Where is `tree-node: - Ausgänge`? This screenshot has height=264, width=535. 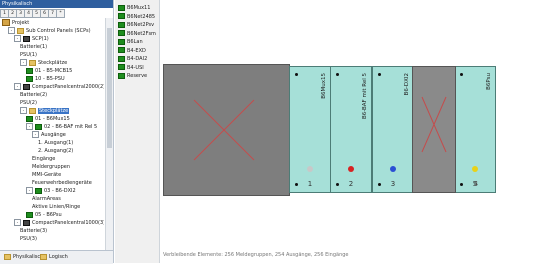 tree-node: - Ausgänge is located at coordinates (49, 135).